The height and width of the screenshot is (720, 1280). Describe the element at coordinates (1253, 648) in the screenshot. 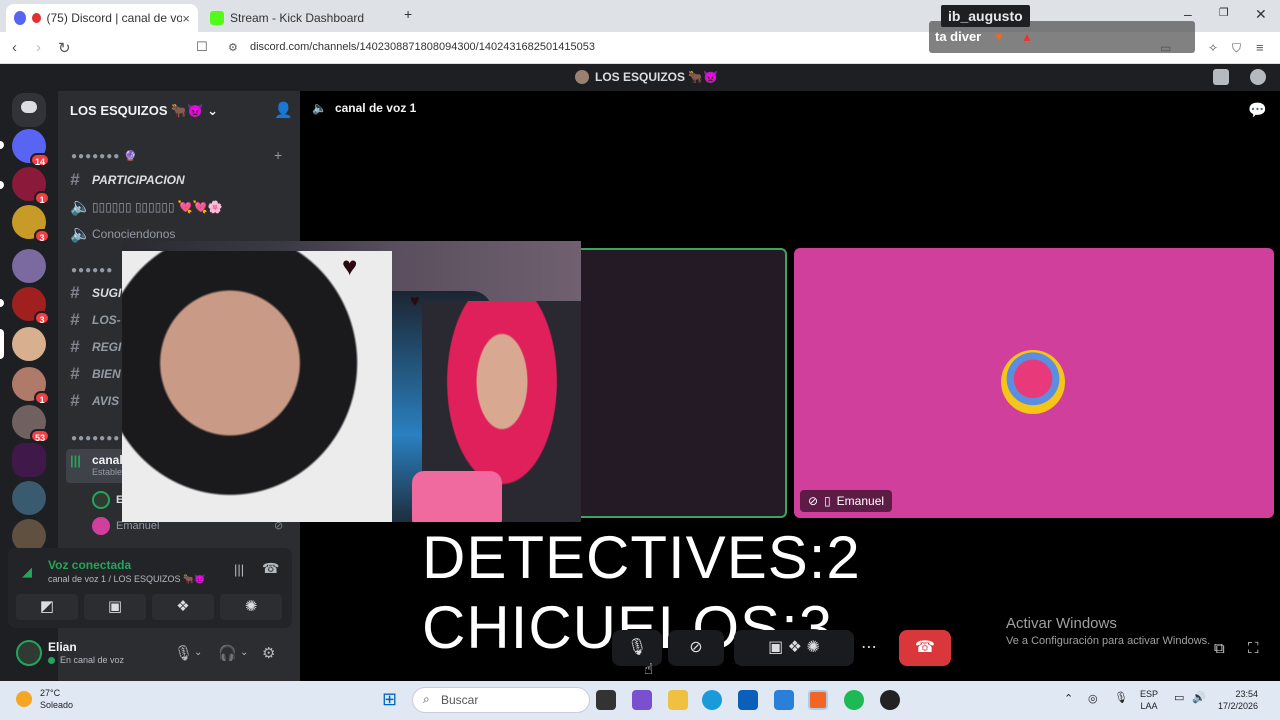

I see `fullscreen-icon: ⛶` at that location.